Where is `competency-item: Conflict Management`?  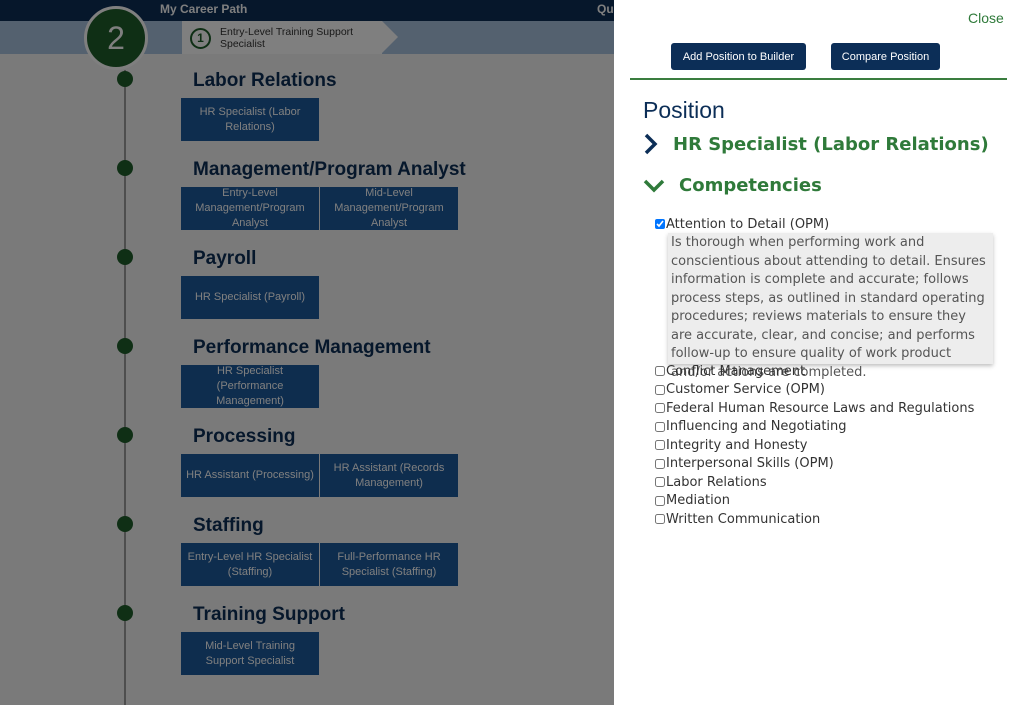 competency-item: Conflict Management is located at coordinates (830, 371).